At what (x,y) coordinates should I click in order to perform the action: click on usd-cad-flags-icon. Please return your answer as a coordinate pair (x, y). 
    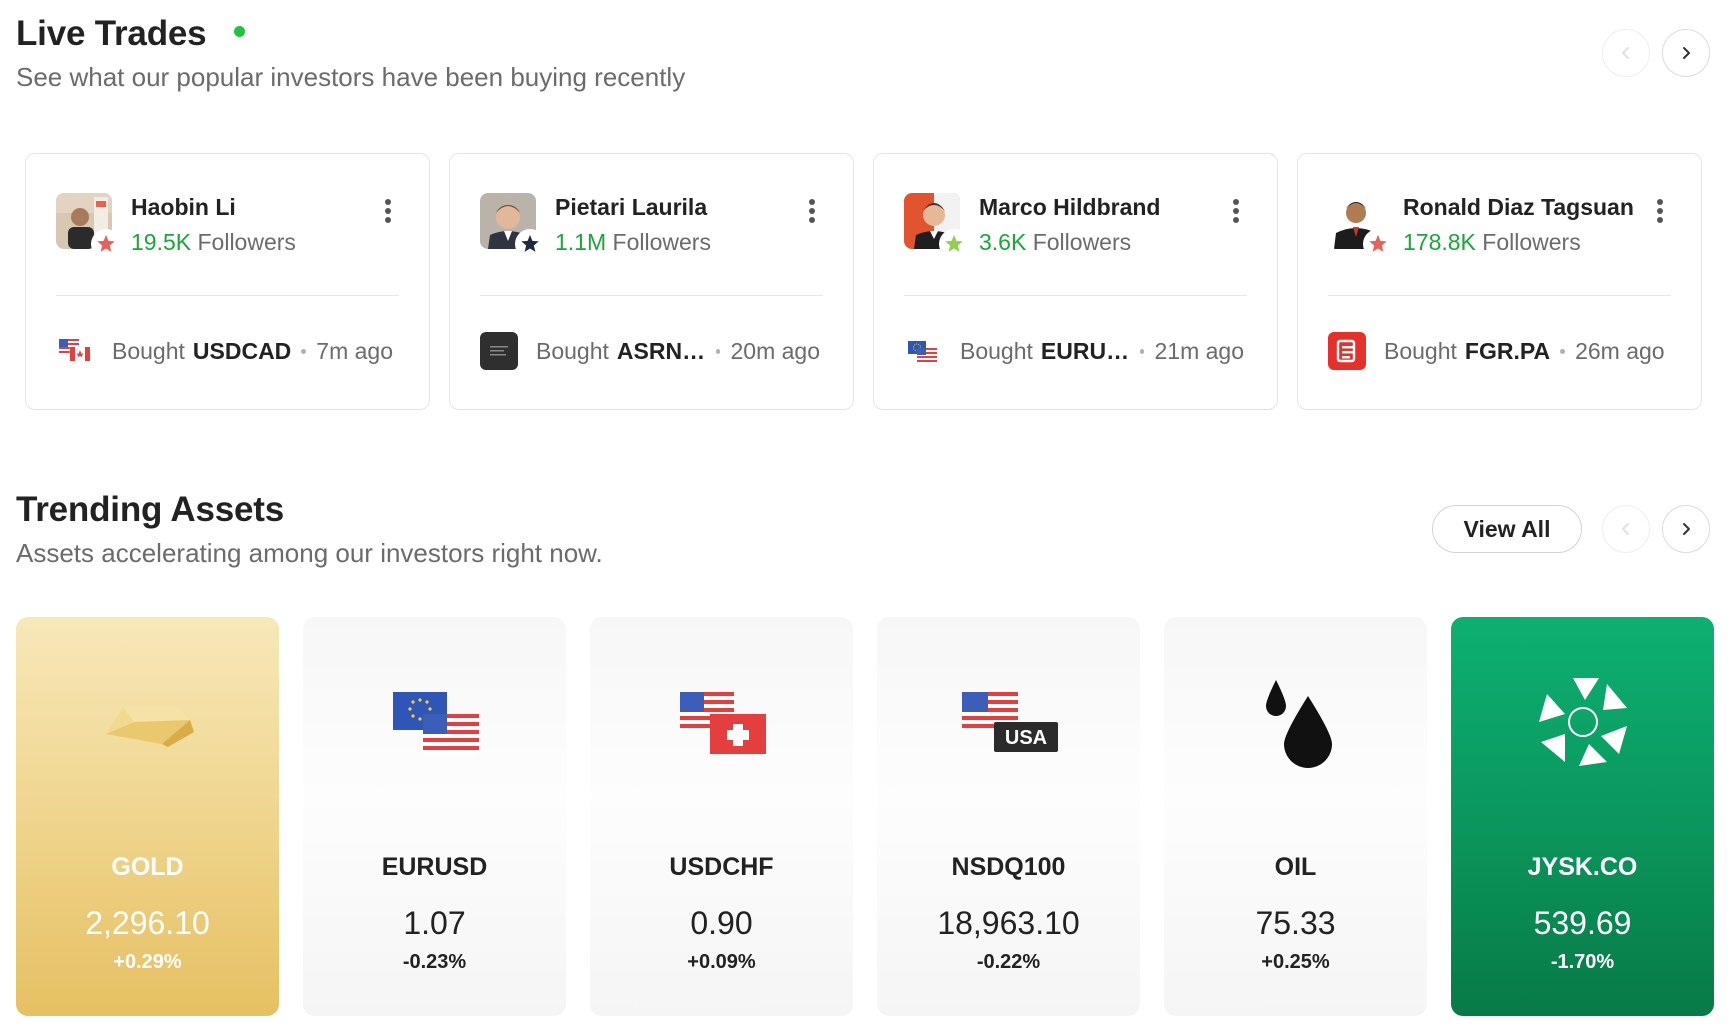
    Looking at the image, I should click on (75, 351).